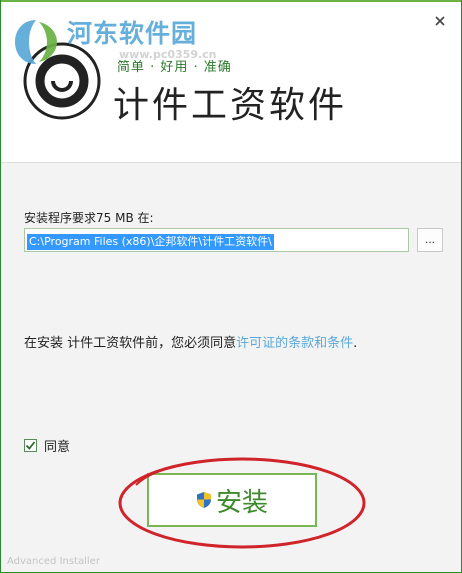  I want to click on close-icon, so click(440, 21).